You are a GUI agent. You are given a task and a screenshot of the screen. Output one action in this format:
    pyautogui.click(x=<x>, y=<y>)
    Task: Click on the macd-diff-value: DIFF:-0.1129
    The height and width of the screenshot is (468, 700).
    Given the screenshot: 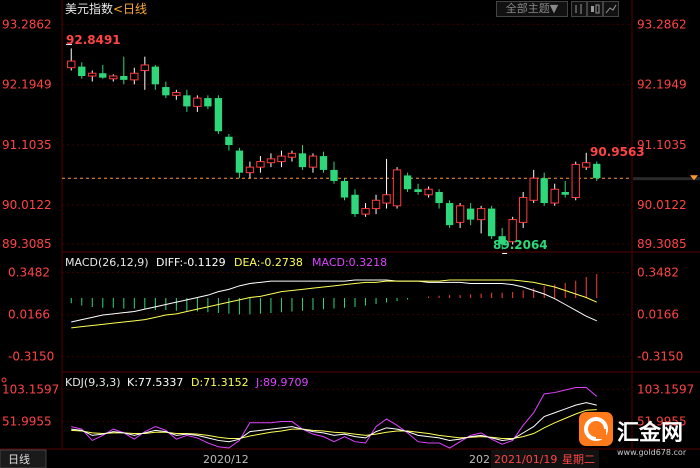 What is the action you would take?
    pyautogui.click(x=191, y=262)
    